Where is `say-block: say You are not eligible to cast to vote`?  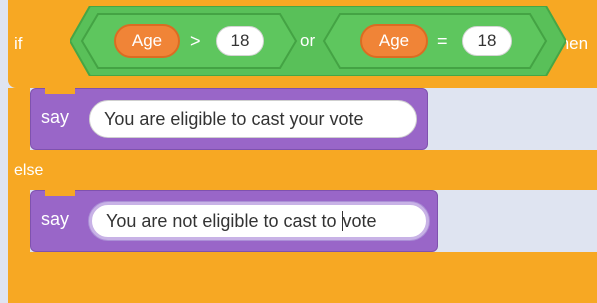
say-block: say You are not eligible to cast to vote is located at coordinates (234, 221).